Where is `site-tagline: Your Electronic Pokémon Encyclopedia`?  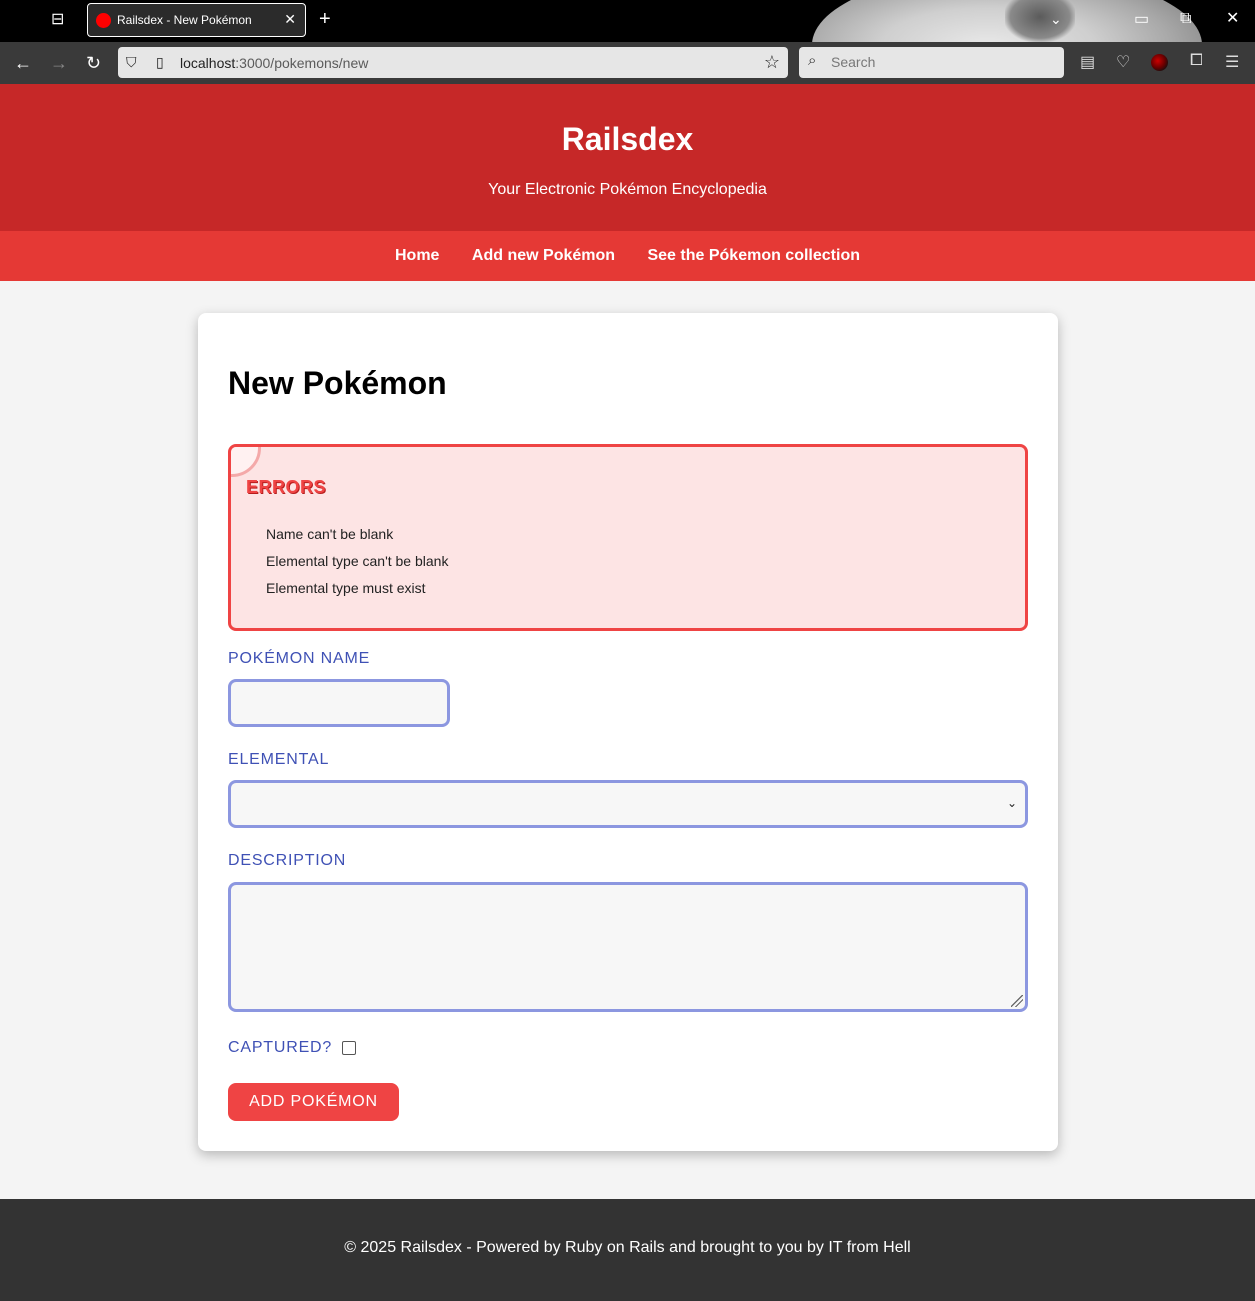 site-tagline: Your Electronic Pokémon Encyclopedia is located at coordinates (627, 189).